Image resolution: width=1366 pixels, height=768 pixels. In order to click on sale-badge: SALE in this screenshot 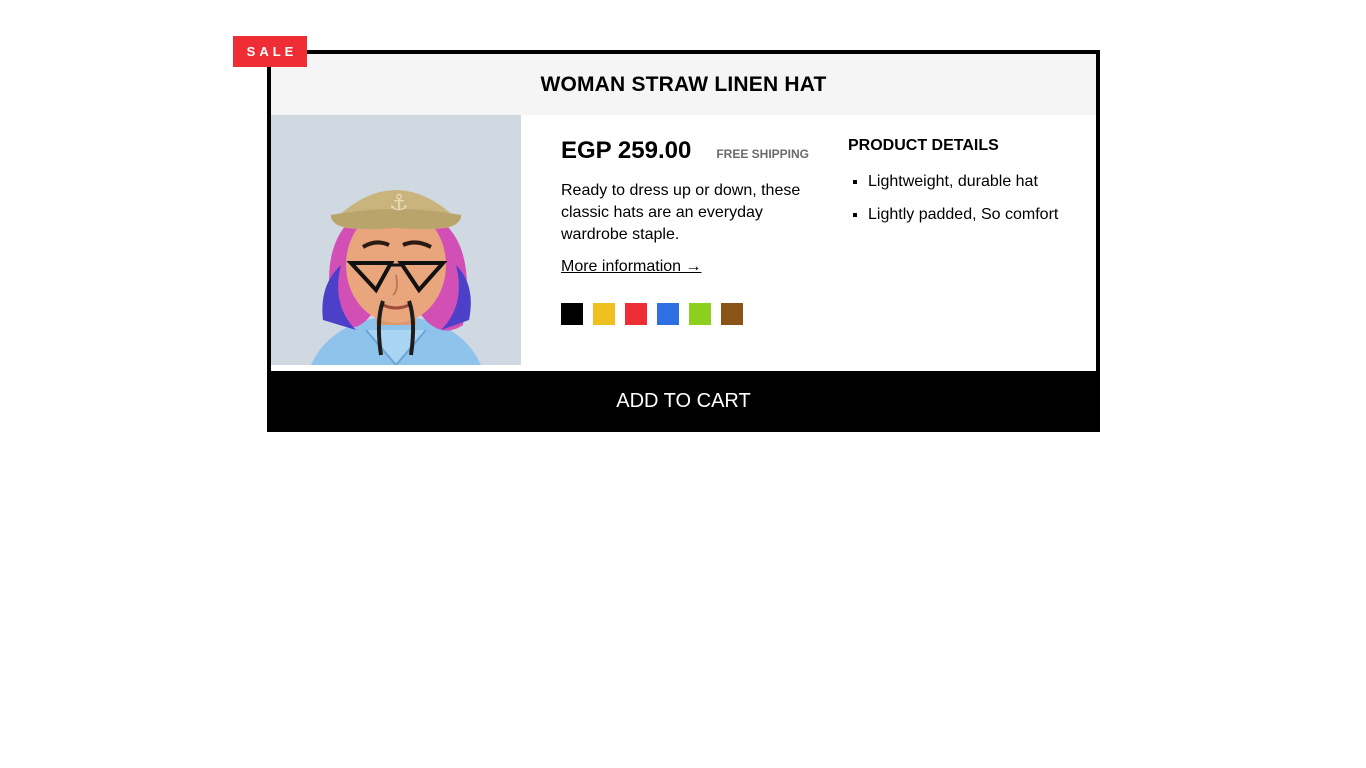, I will do `click(270, 51)`.